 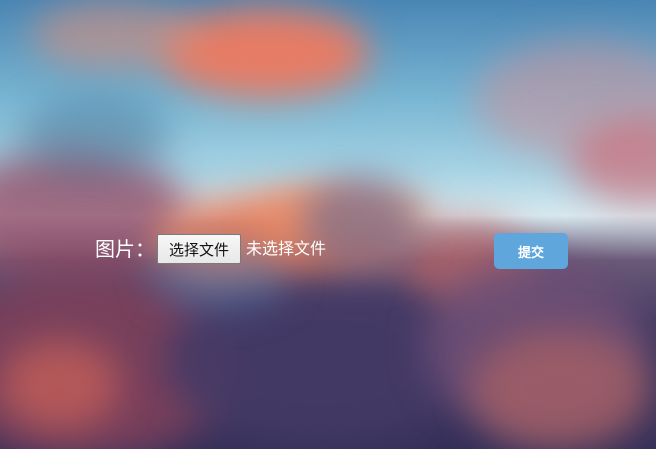 I want to click on upload-form-row: 图片： 选择文件 未选择文件, so click(x=210, y=249).